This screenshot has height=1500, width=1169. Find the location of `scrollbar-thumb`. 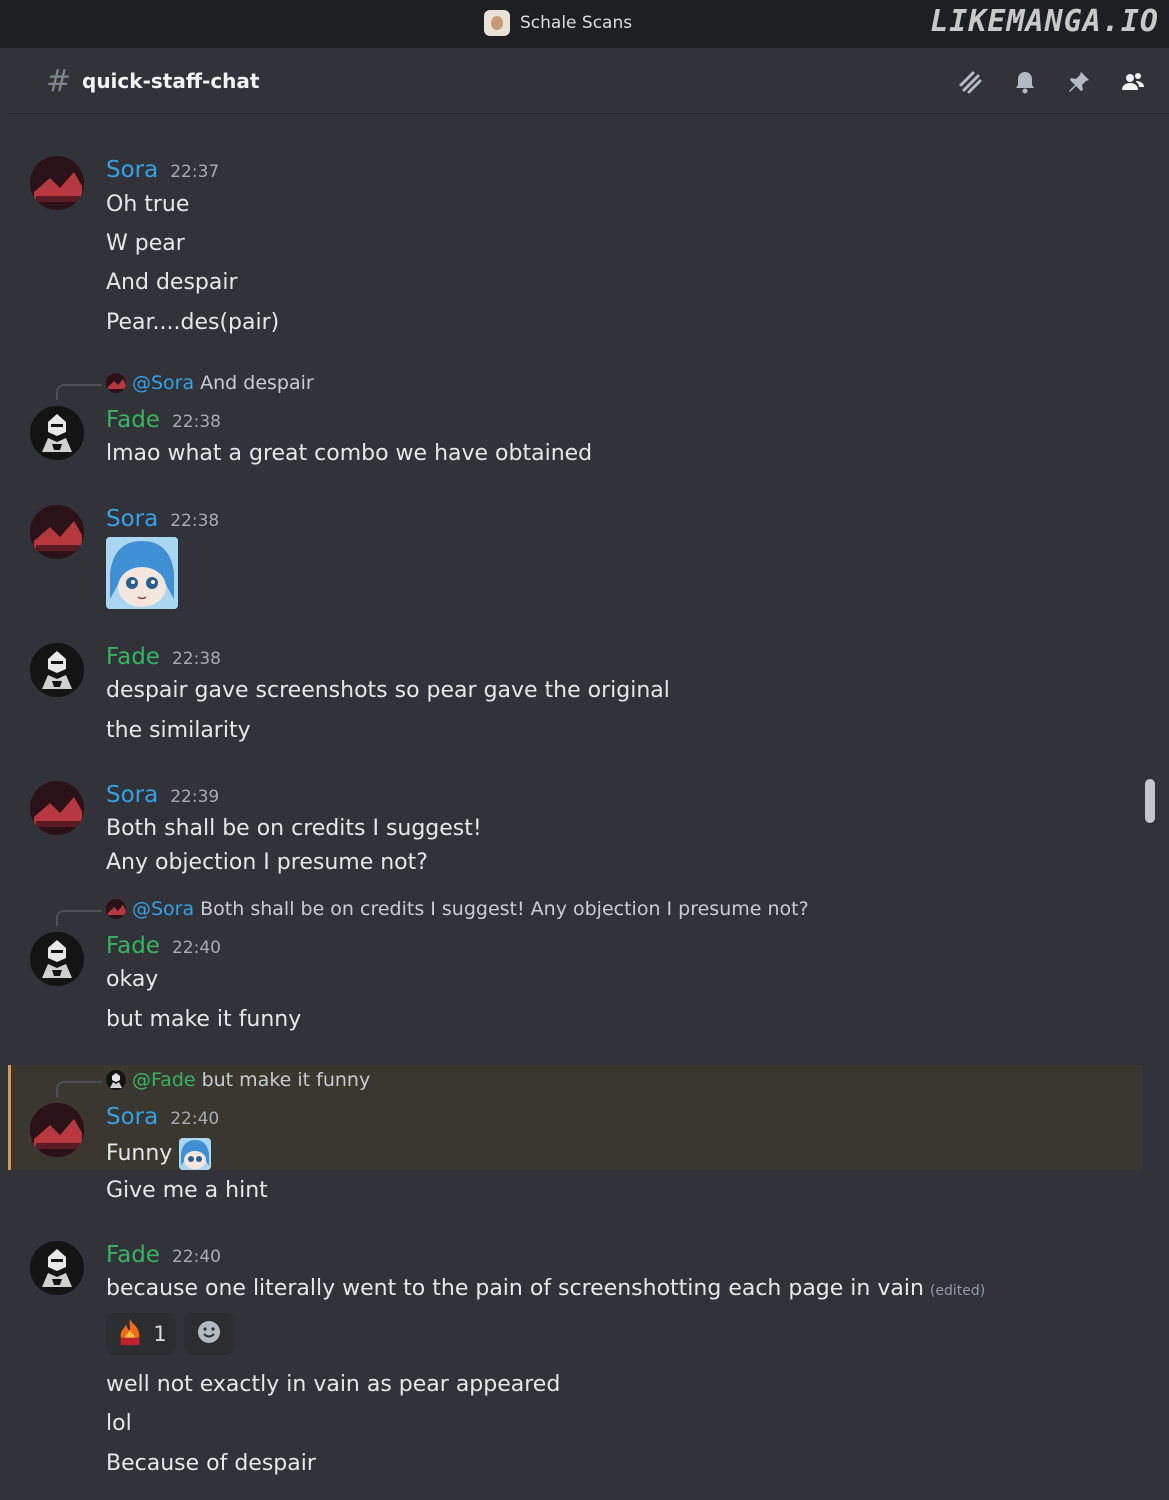

scrollbar-thumb is located at coordinates (1150, 801).